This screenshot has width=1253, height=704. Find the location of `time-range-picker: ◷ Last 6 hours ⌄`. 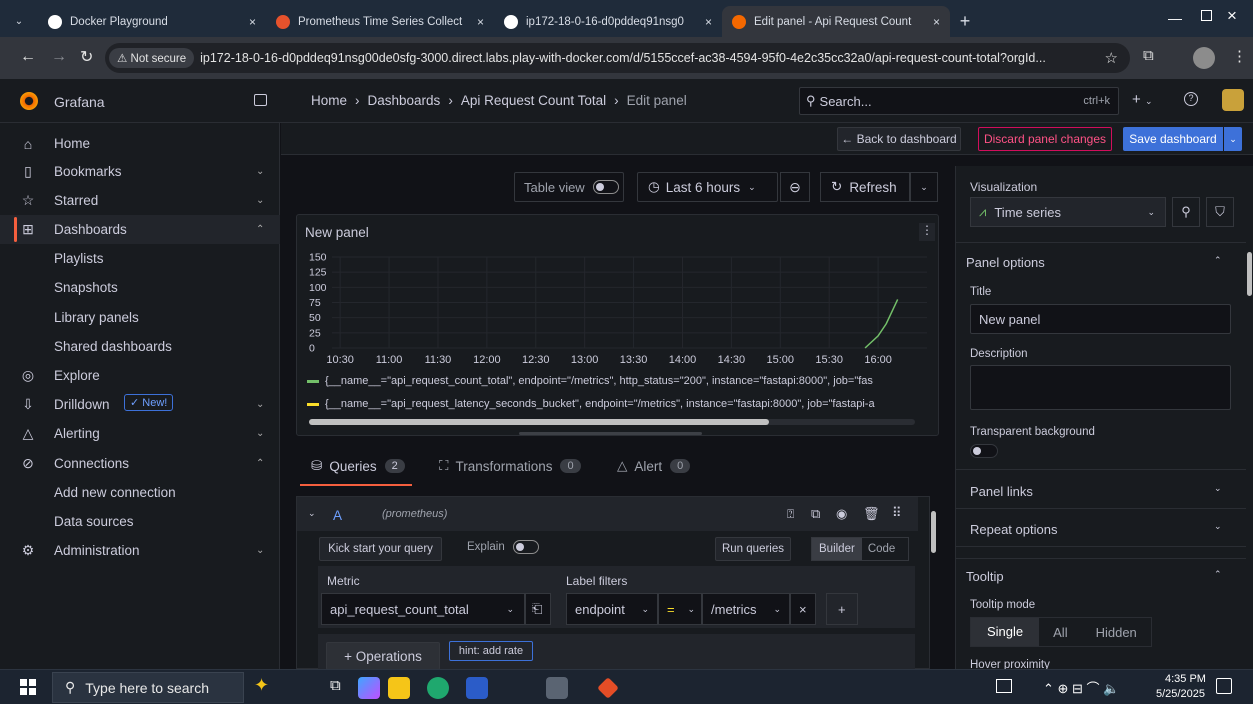

time-range-picker: ◷ Last 6 hours ⌄ is located at coordinates (707, 187).